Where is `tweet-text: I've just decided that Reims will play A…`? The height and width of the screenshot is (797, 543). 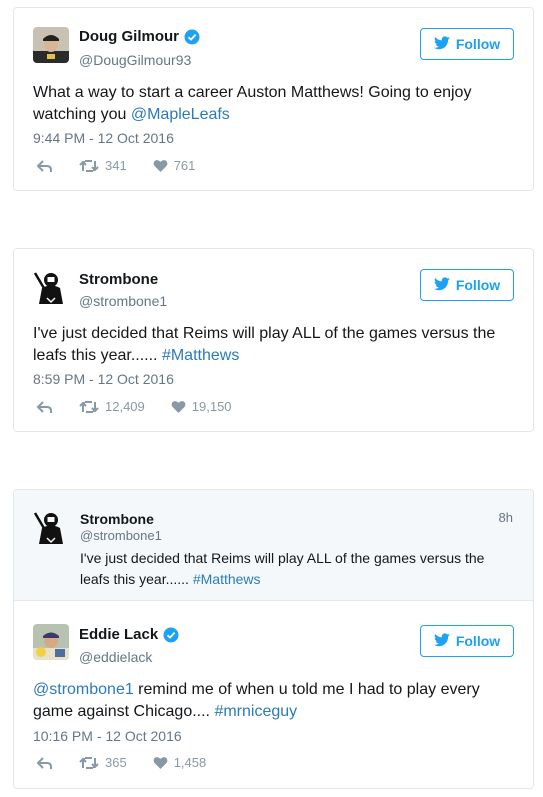
tweet-text: I've just decided that Reims will play A… is located at coordinates (273, 345).